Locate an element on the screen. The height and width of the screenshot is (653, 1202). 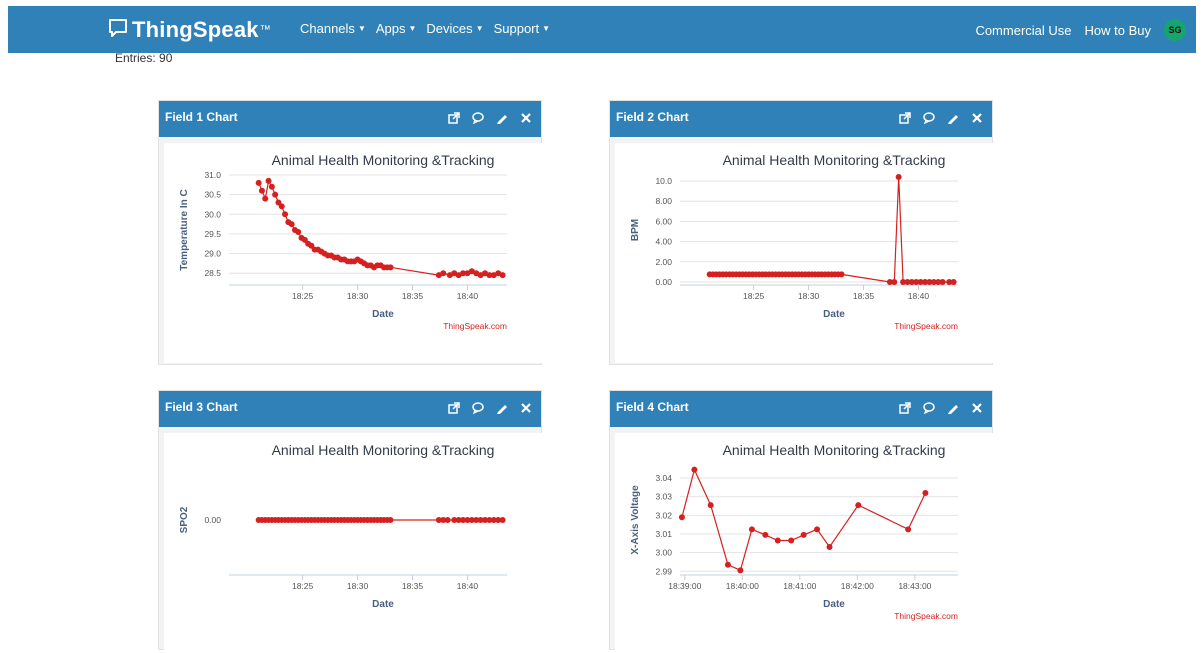
how-to-buy-link: How to Buy is located at coordinates (1118, 30).